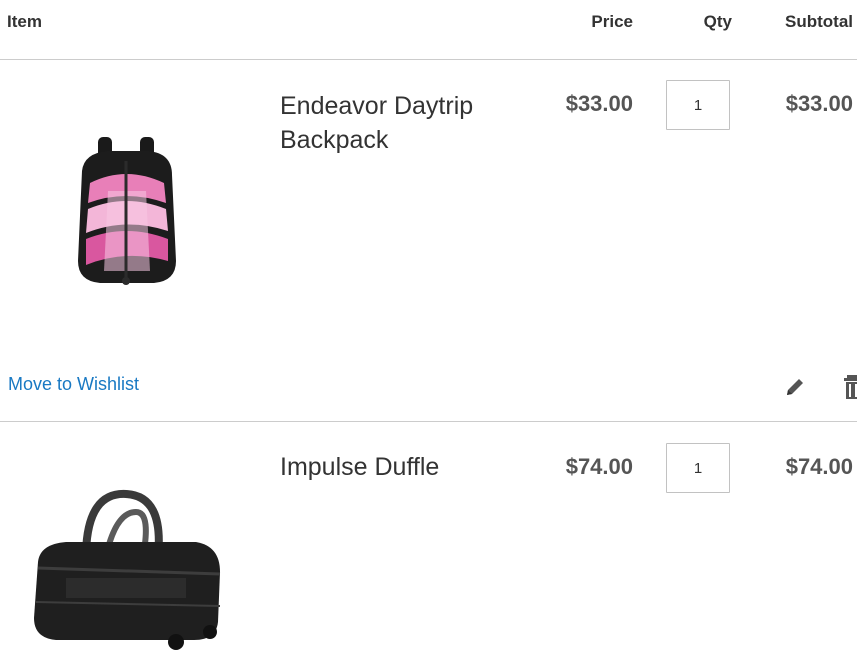 This screenshot has height=652, width=857. I want to click on item-subtotal: $33.00, so click(819, 103).